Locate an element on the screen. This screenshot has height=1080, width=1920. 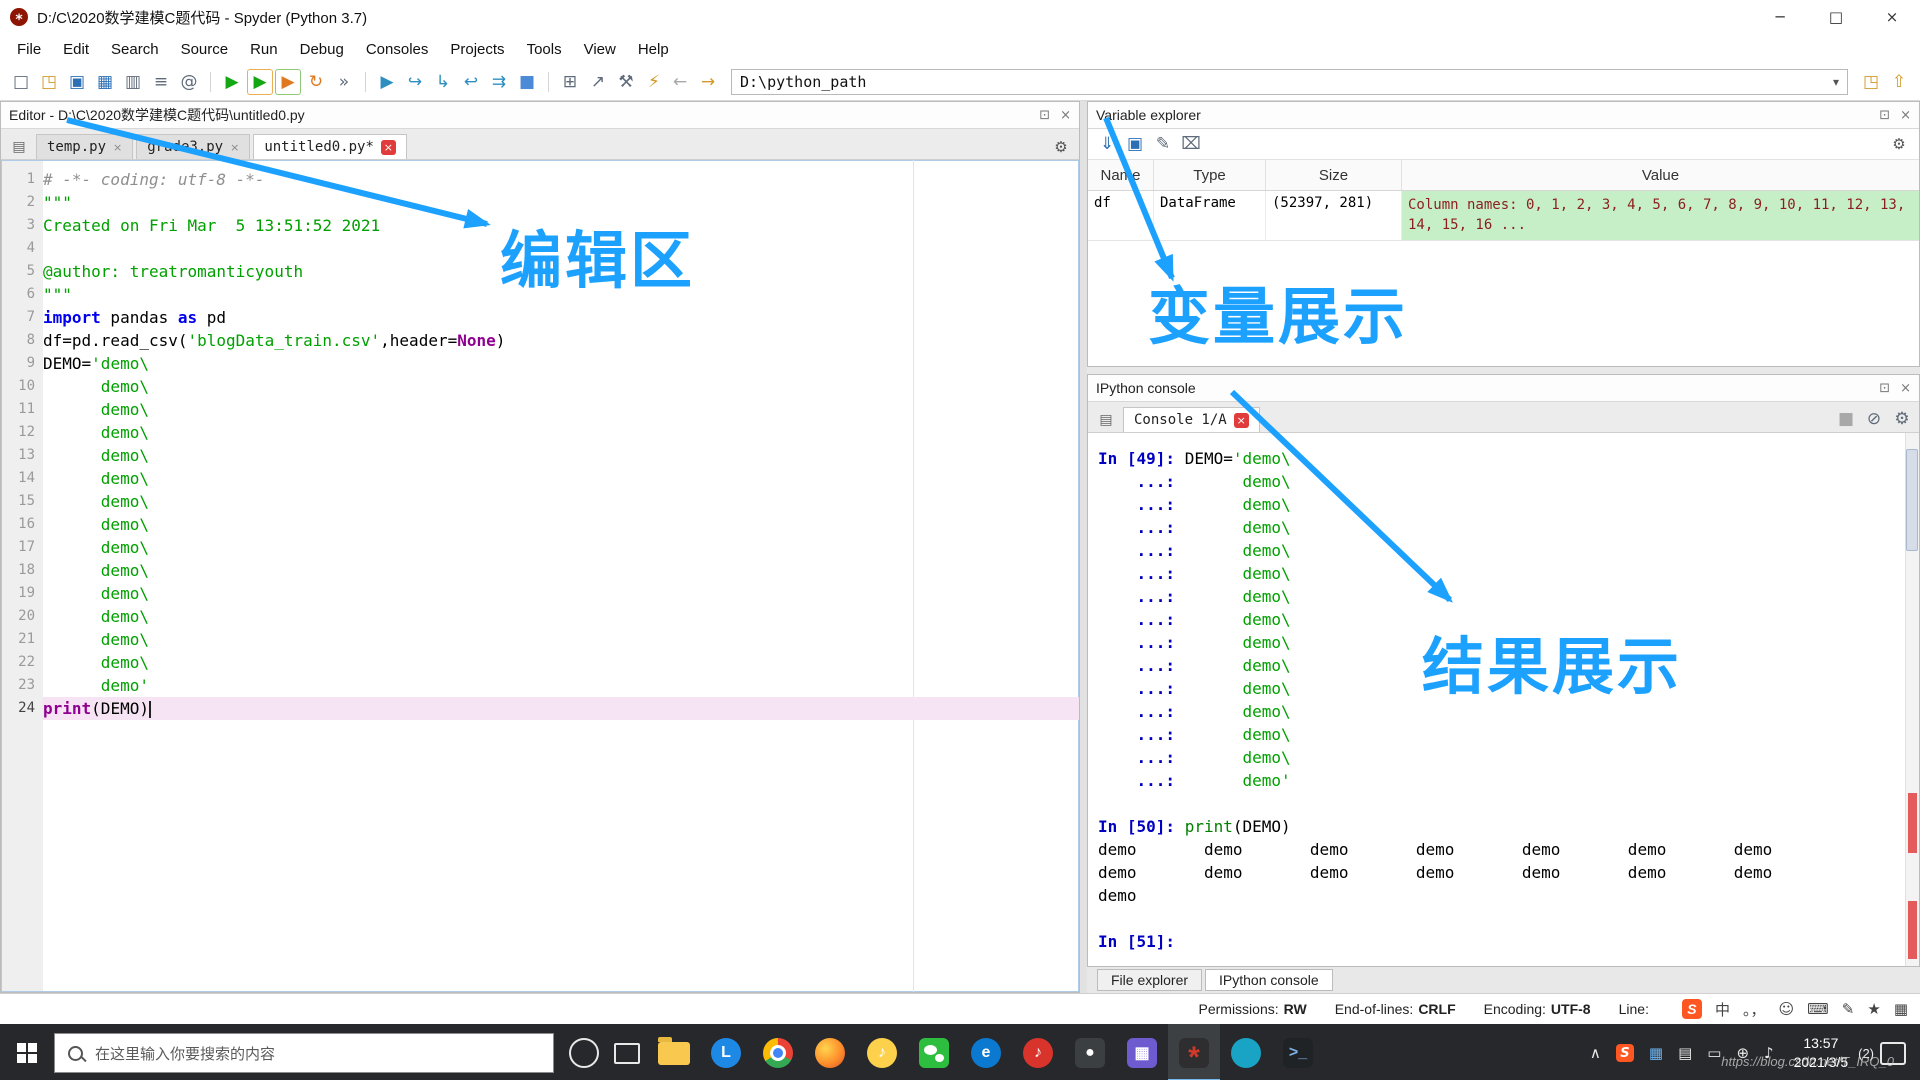
menu-item: Projects is located at coordinates (477, 49).